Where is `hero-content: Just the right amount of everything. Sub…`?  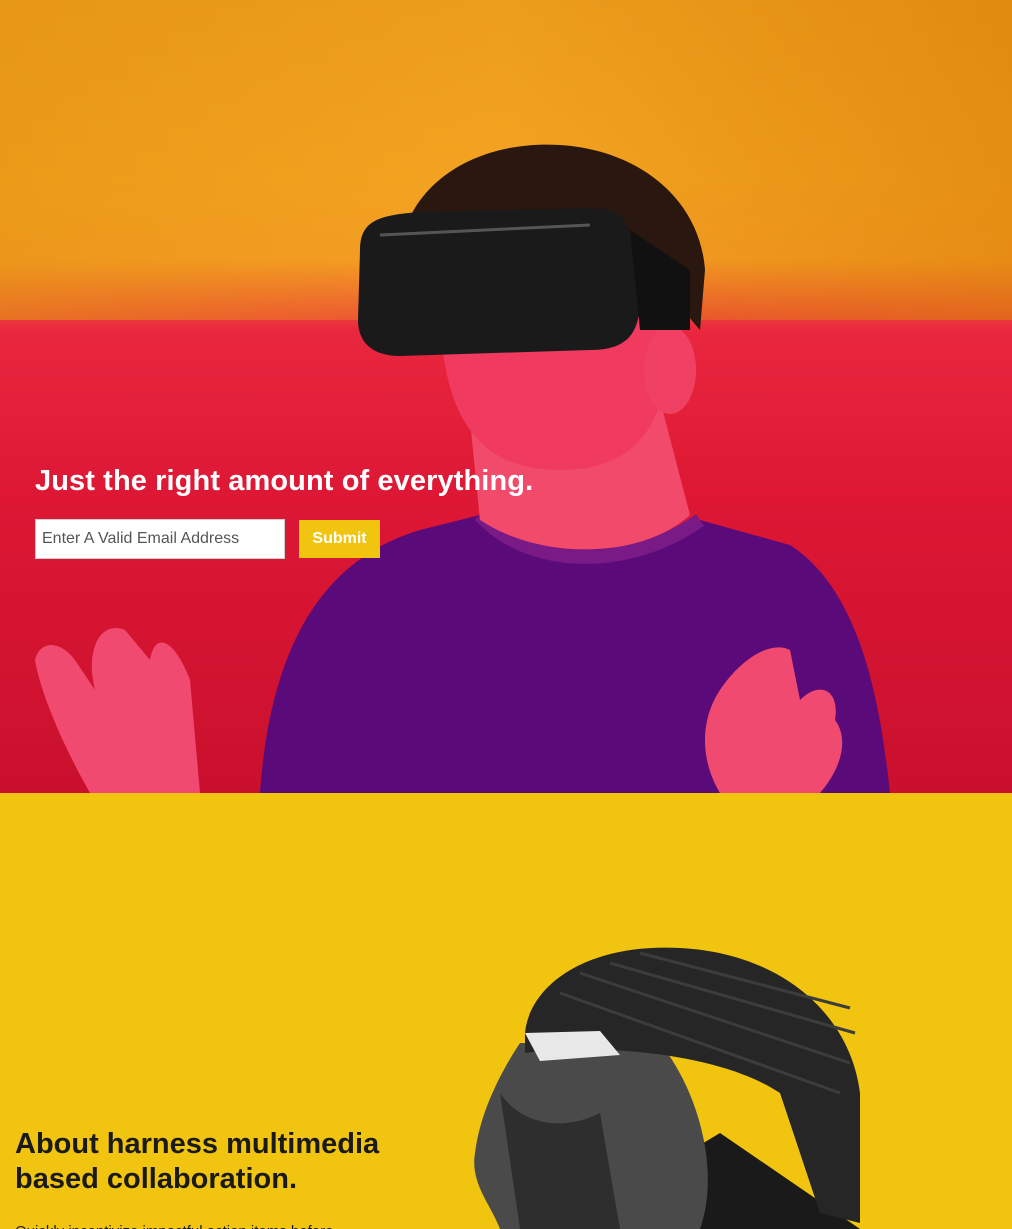
hero-content: Just the right amount of everything. Sub… is located at coordinates (385, 510).